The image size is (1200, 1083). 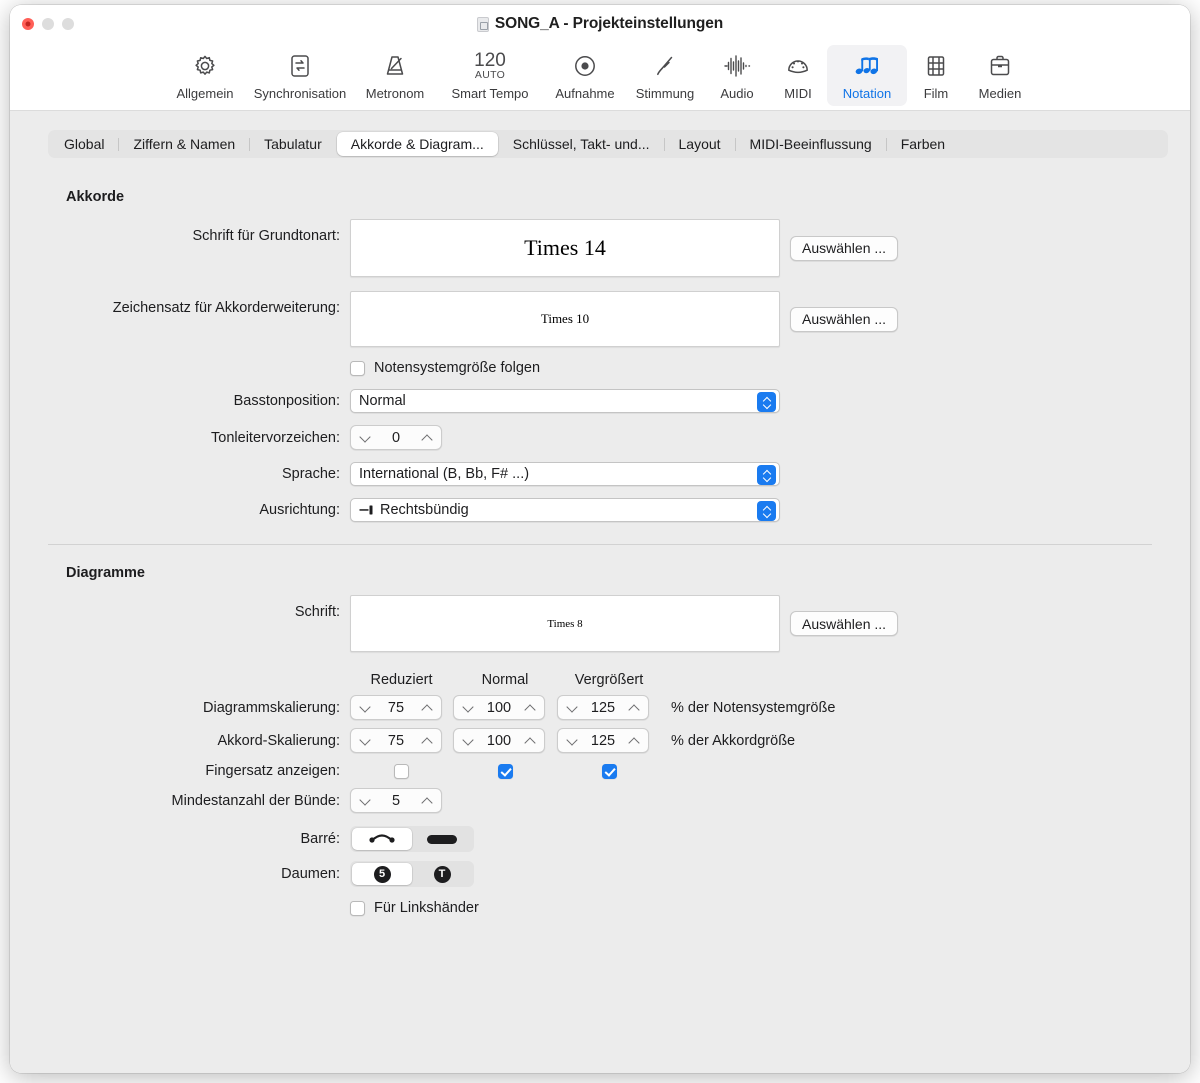 I want to click on barre-option-bar, so click(x=442, y=839).